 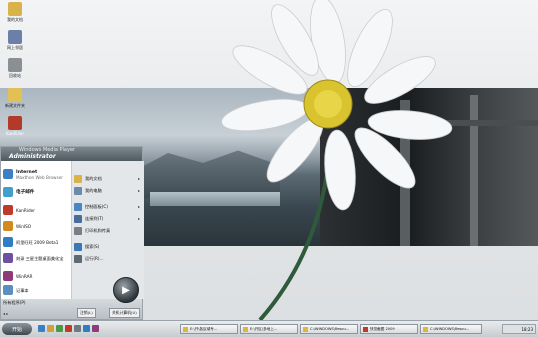 What do you see at coordinates (108, 246) in the screenshot?
I see `place-search: 搜索(S)` at bounding box center [108, 246].